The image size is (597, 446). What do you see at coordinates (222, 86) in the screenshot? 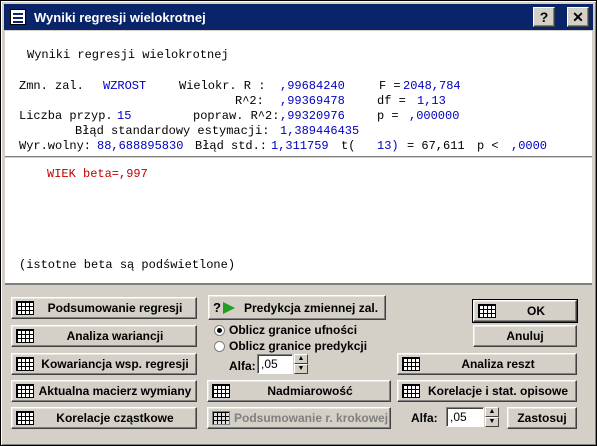
I see `mult-r-label: Wielokr. R :` at bounding box center [222, 86].